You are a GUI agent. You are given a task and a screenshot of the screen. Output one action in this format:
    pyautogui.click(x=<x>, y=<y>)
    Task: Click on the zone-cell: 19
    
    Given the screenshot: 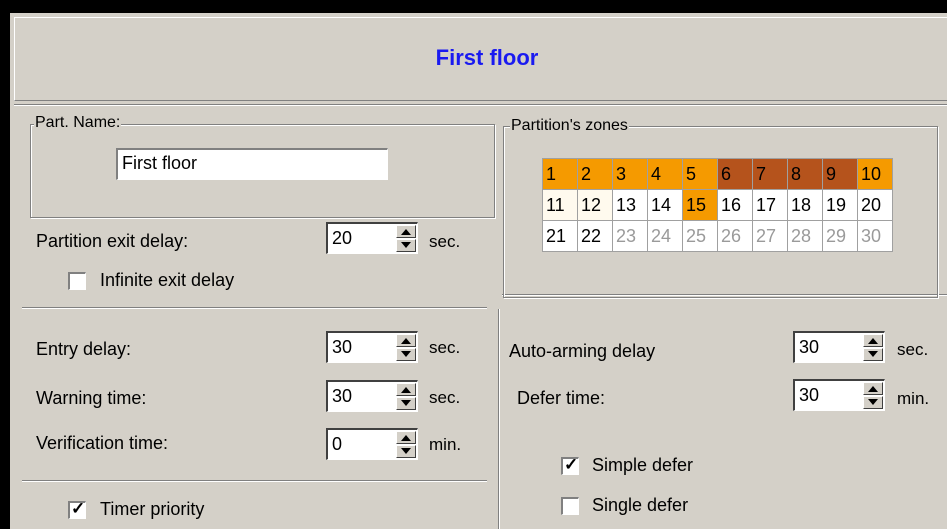 What is the action you would take?
    pyautogui.click(x=840, y=205)
    